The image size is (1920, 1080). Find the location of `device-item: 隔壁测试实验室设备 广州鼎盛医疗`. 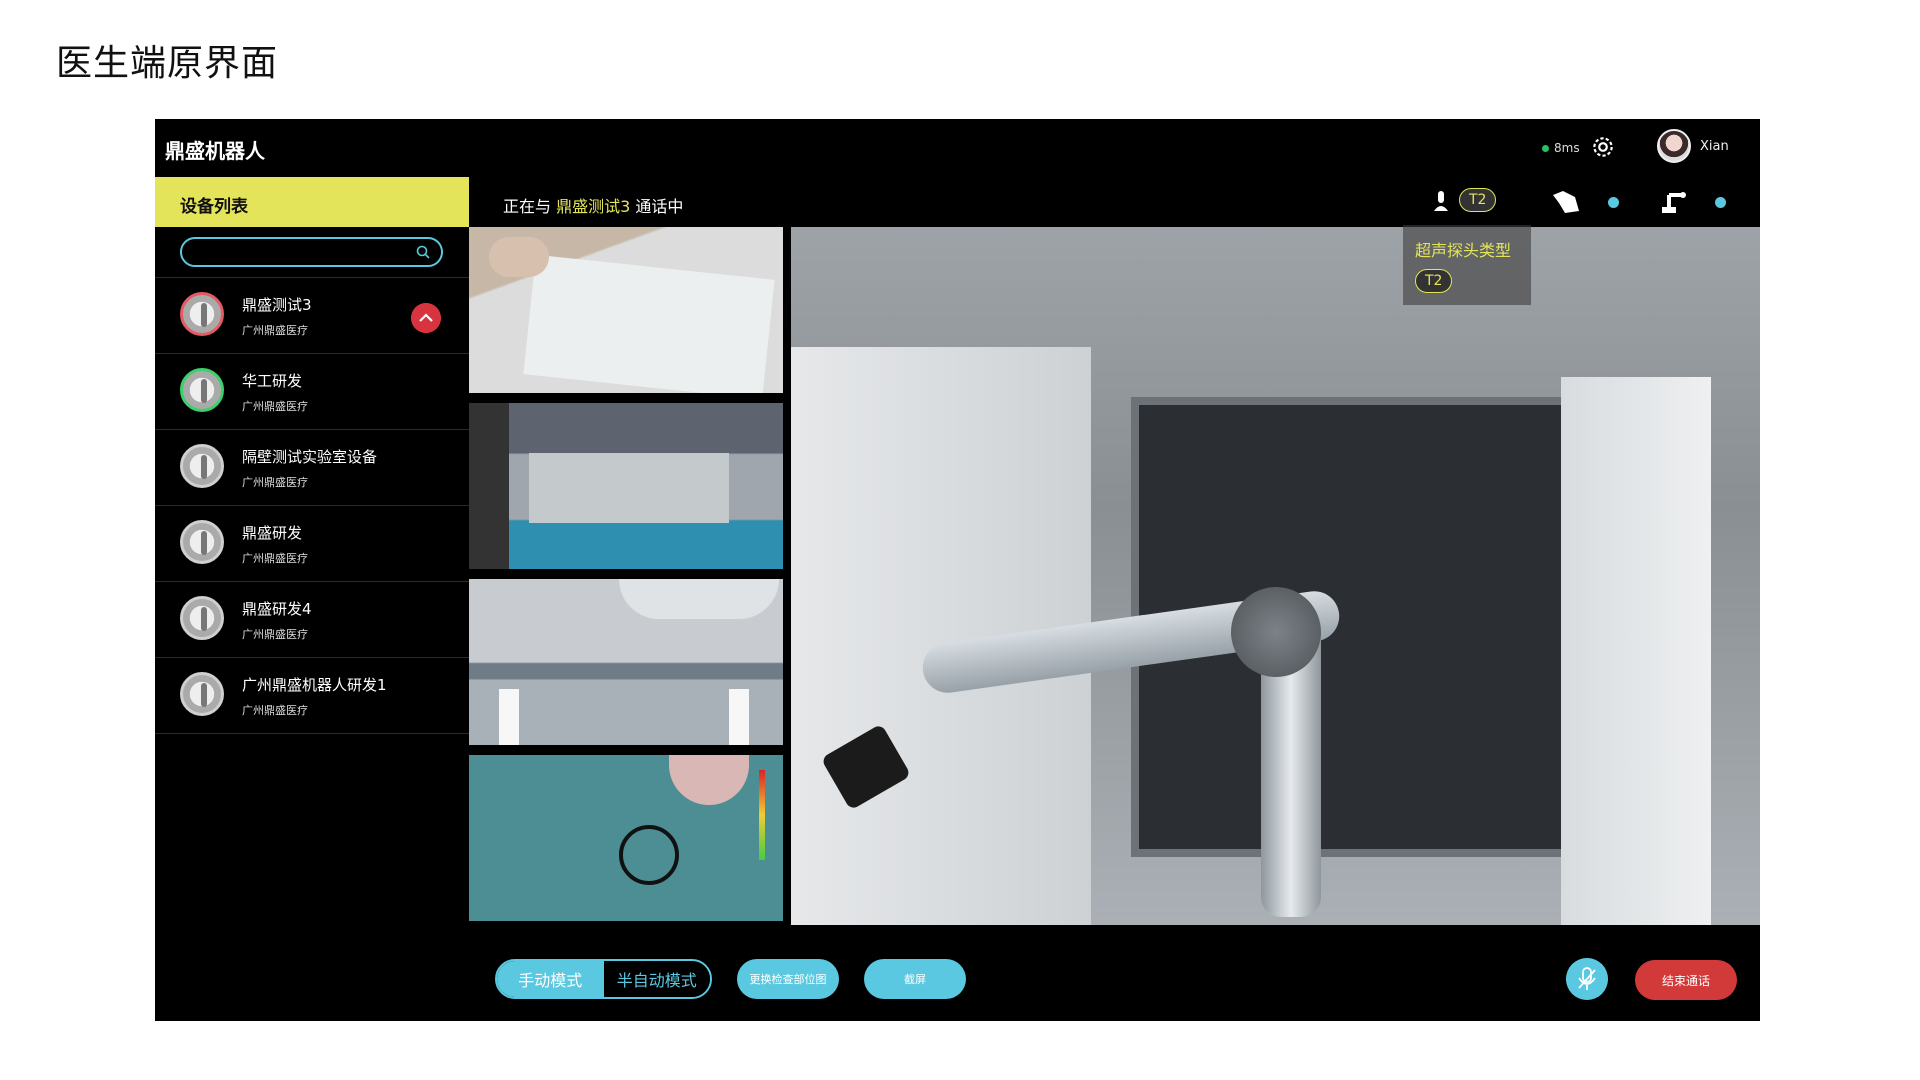

device-item: 隔壁测试实验室设备 广州鼎盛医疗 is located at coordinates (312, 468).